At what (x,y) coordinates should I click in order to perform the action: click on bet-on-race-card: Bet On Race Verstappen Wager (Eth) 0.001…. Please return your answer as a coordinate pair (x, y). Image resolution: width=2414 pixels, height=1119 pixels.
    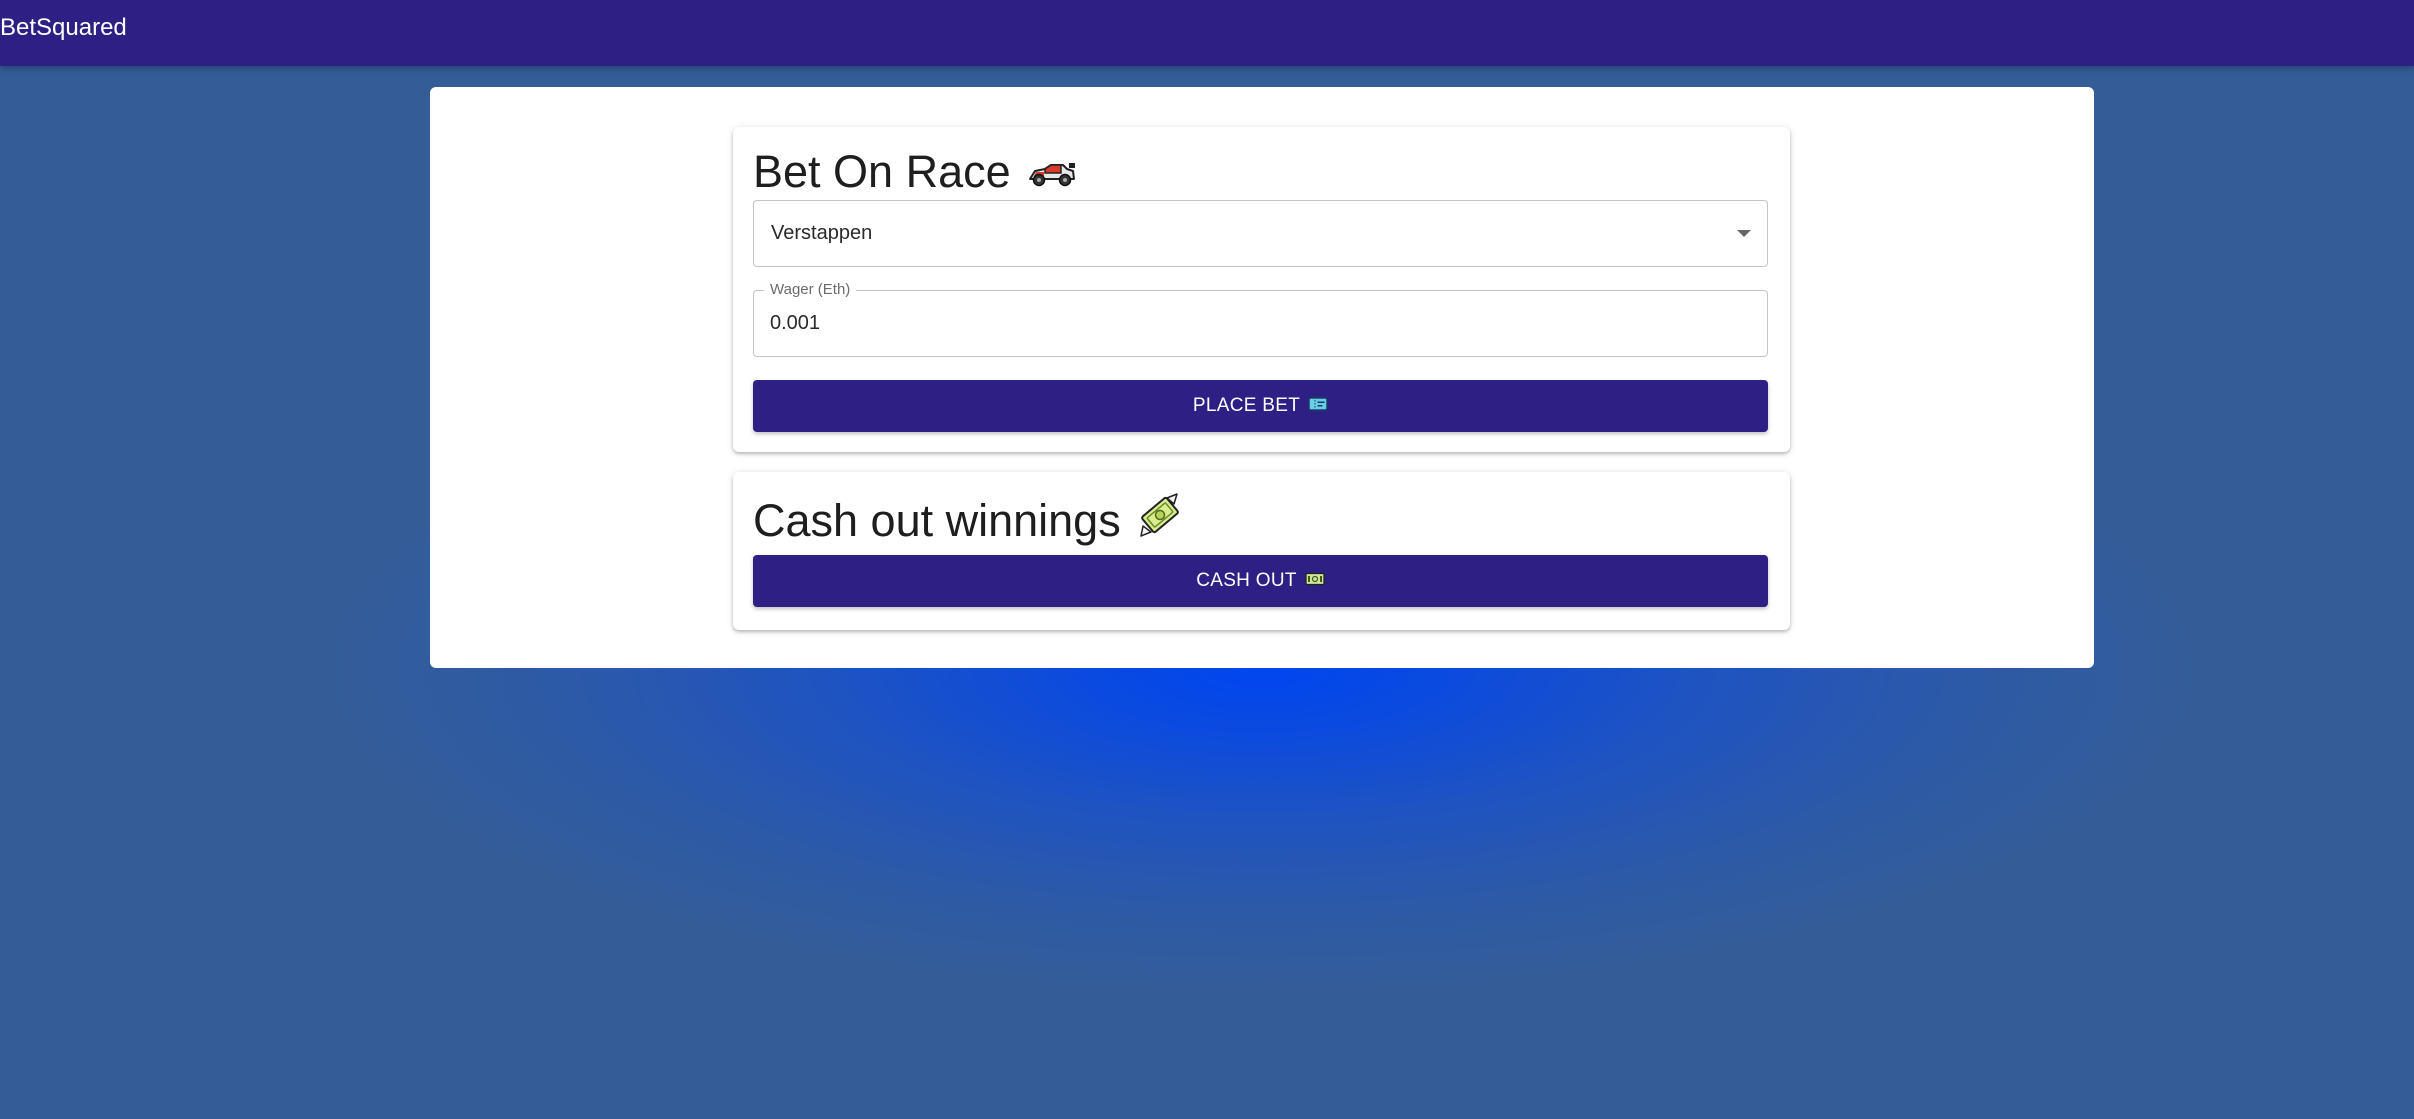
    Looking at the image, I should click on (1261, 289).